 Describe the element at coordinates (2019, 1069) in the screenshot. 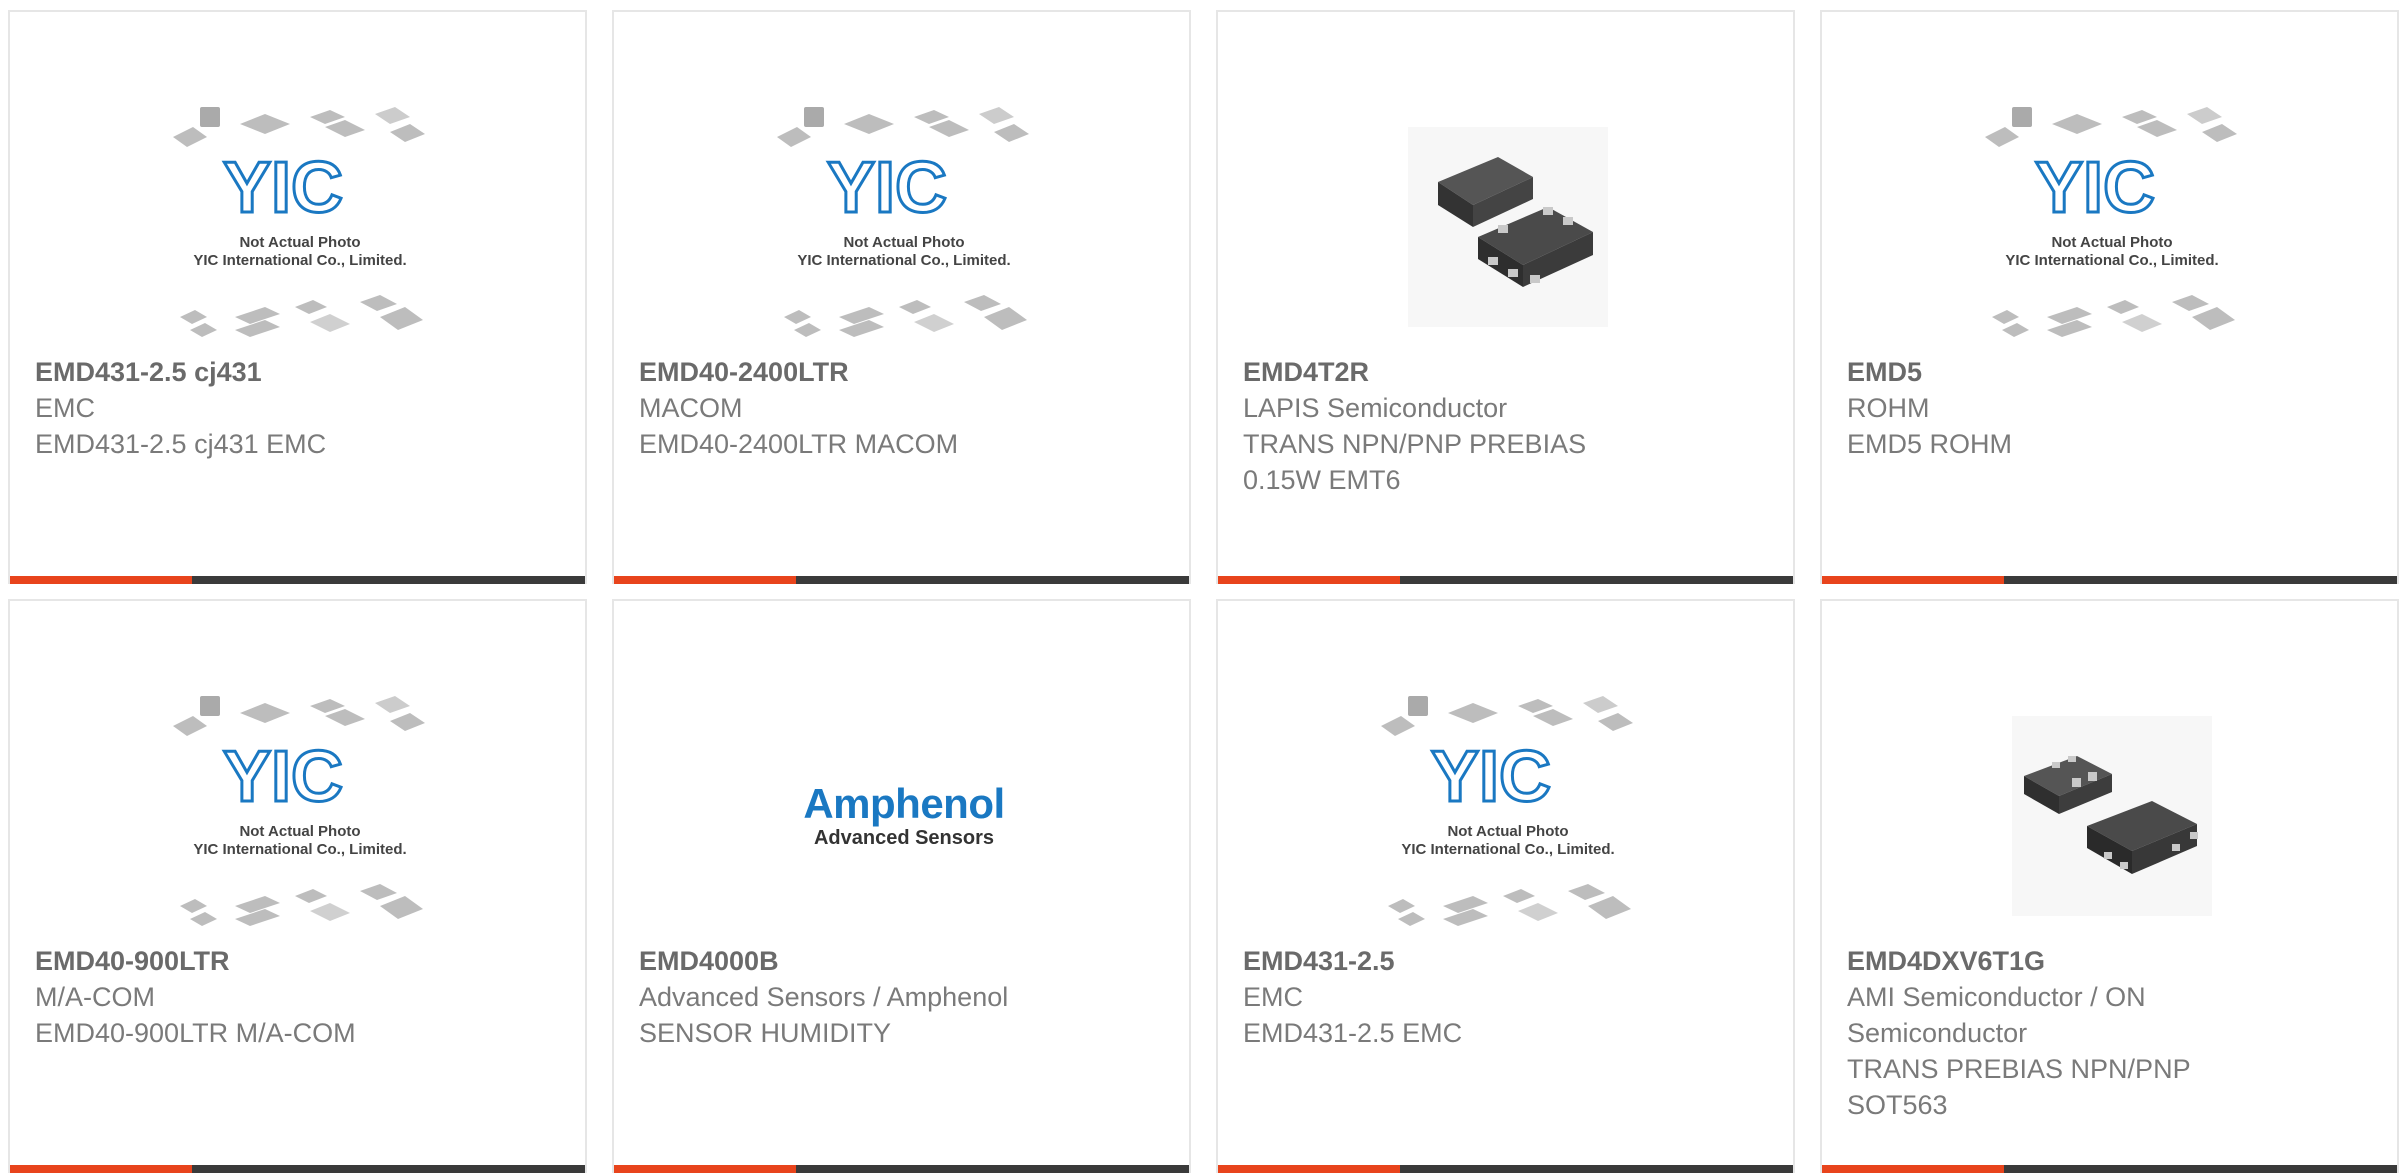

I see `product-description: TRANS PREBIAS NPN/PNP` at that location.